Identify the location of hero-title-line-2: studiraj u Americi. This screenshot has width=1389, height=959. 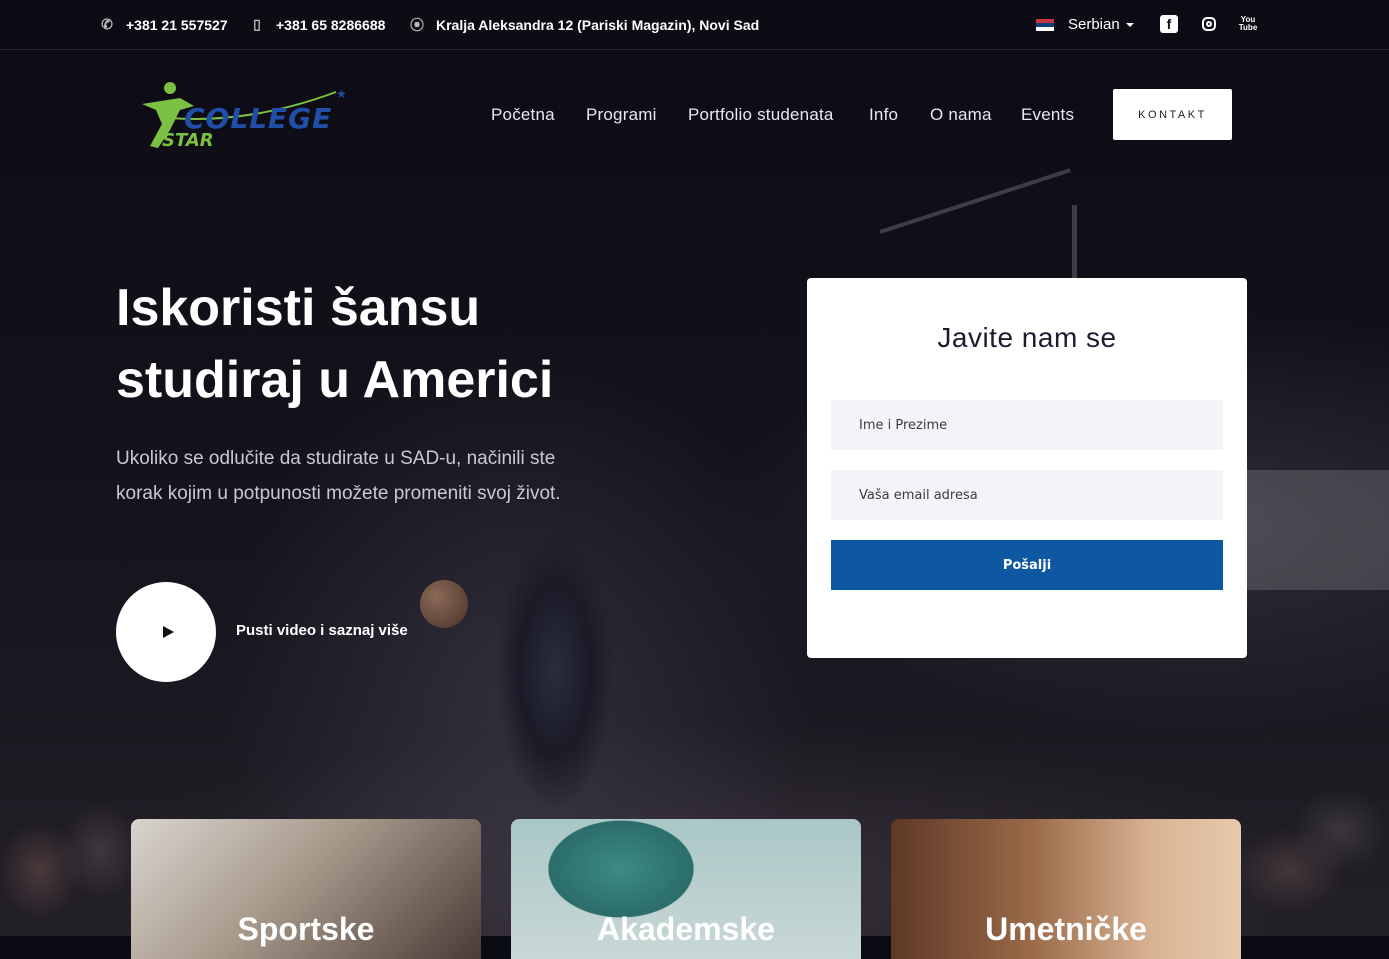
(335, 380).